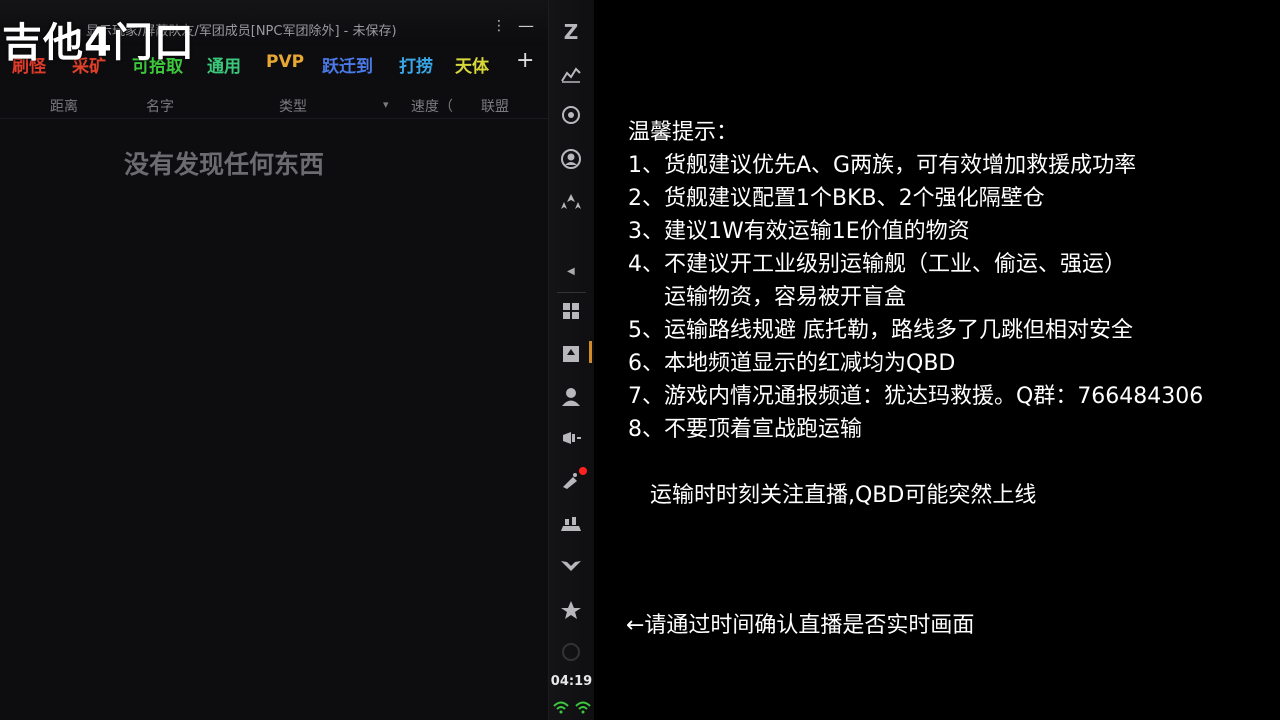 The image size is (1280, 720). Describe the element at coordinates (843, 495) in the screenshot. I see `live-tip: 运输时时刻关注直播,QBD可能突然上线` at that location.